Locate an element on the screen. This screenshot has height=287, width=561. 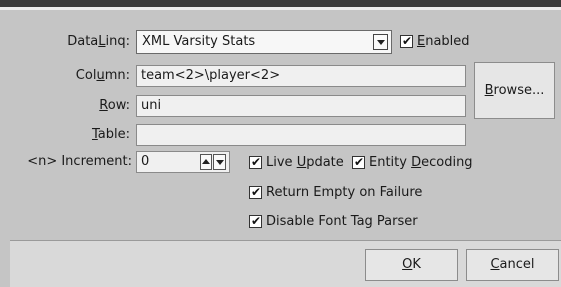
return-empty-label: Return Empty on Failure is located at coordinates (344, 192).